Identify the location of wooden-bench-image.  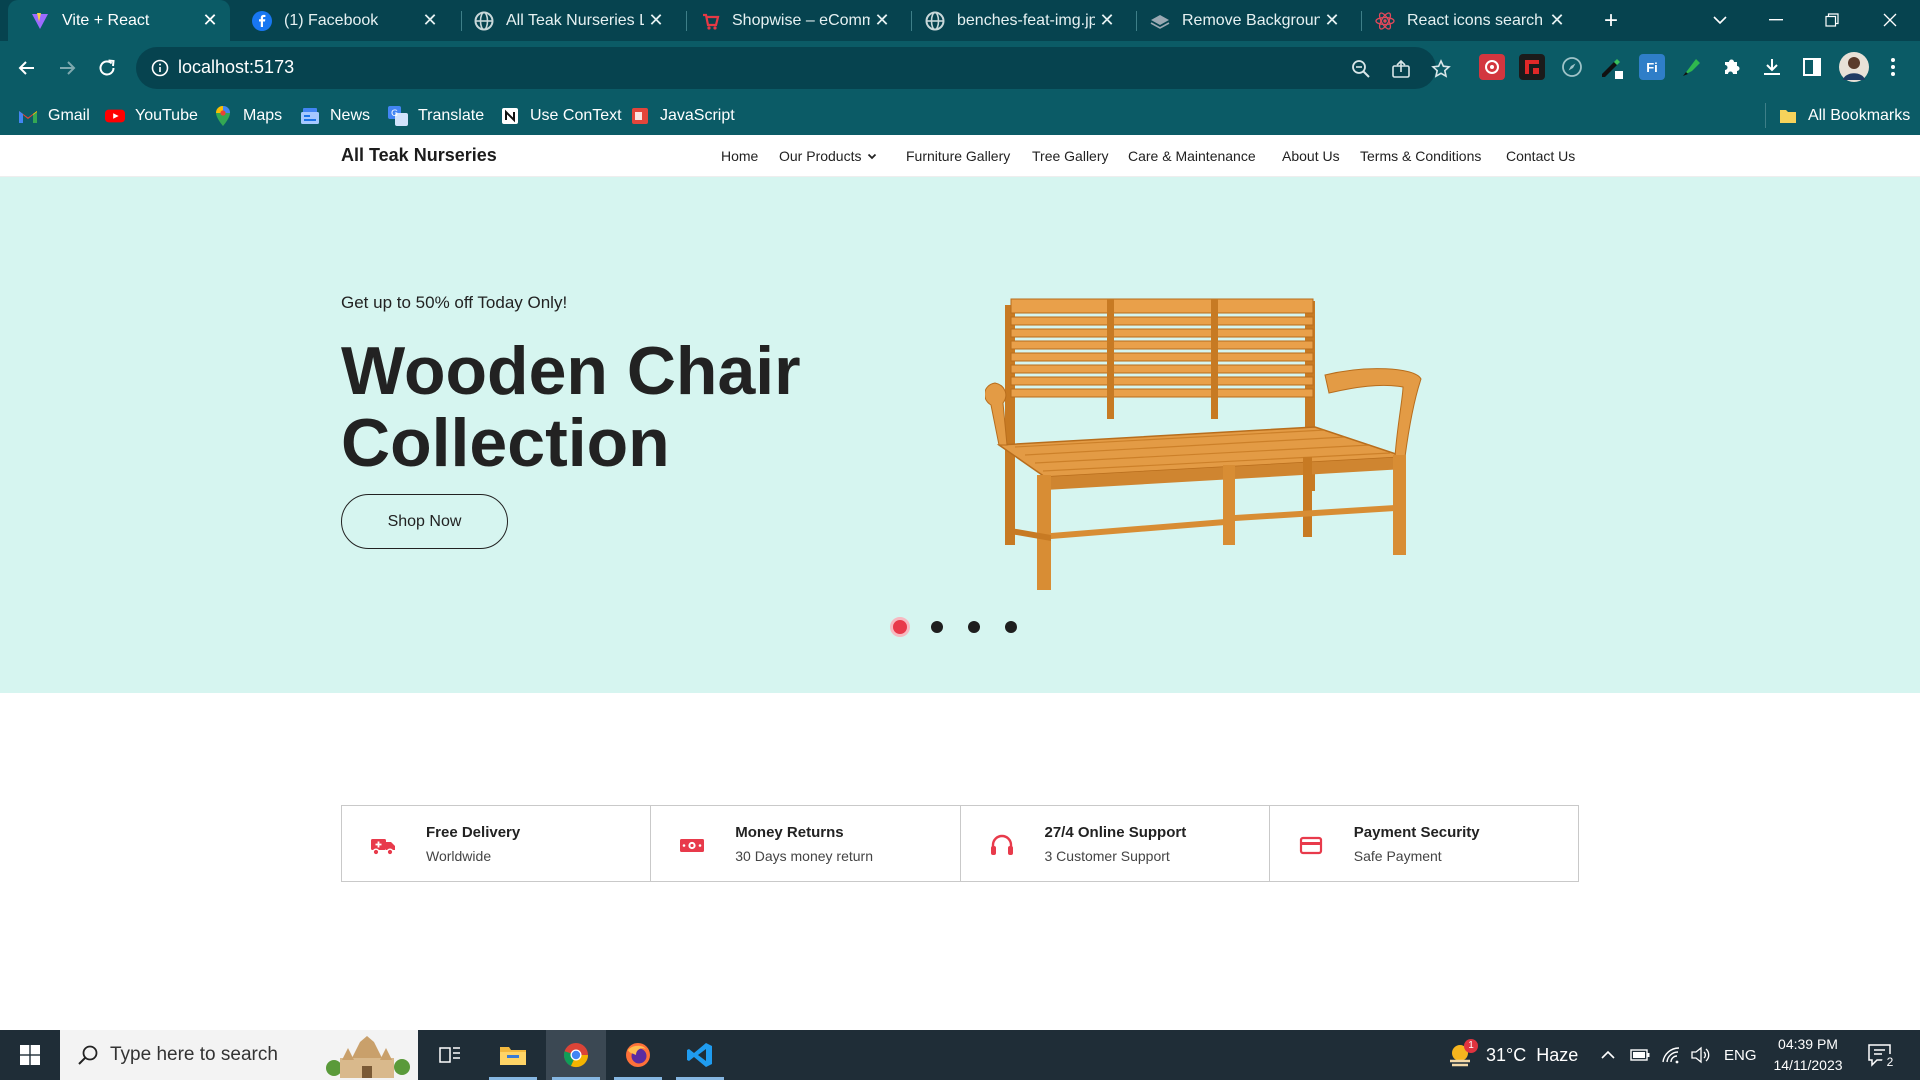
(1203, 444).